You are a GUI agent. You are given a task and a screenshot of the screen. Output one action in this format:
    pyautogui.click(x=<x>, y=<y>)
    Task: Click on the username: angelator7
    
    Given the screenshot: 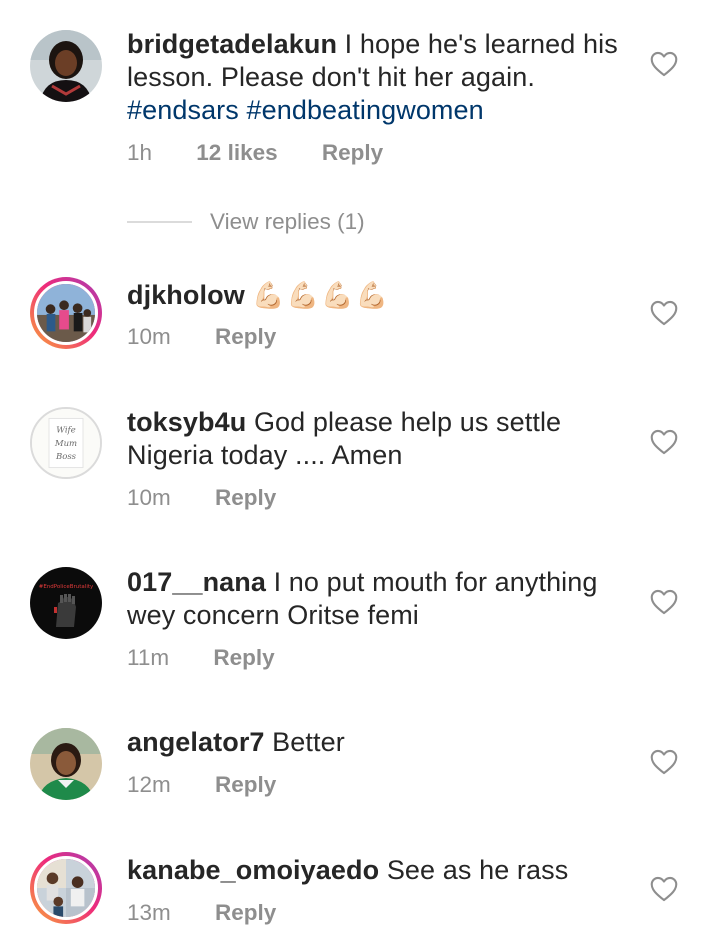 What is the action you would take?
    pyautogui.click(x=196, y=742)
    